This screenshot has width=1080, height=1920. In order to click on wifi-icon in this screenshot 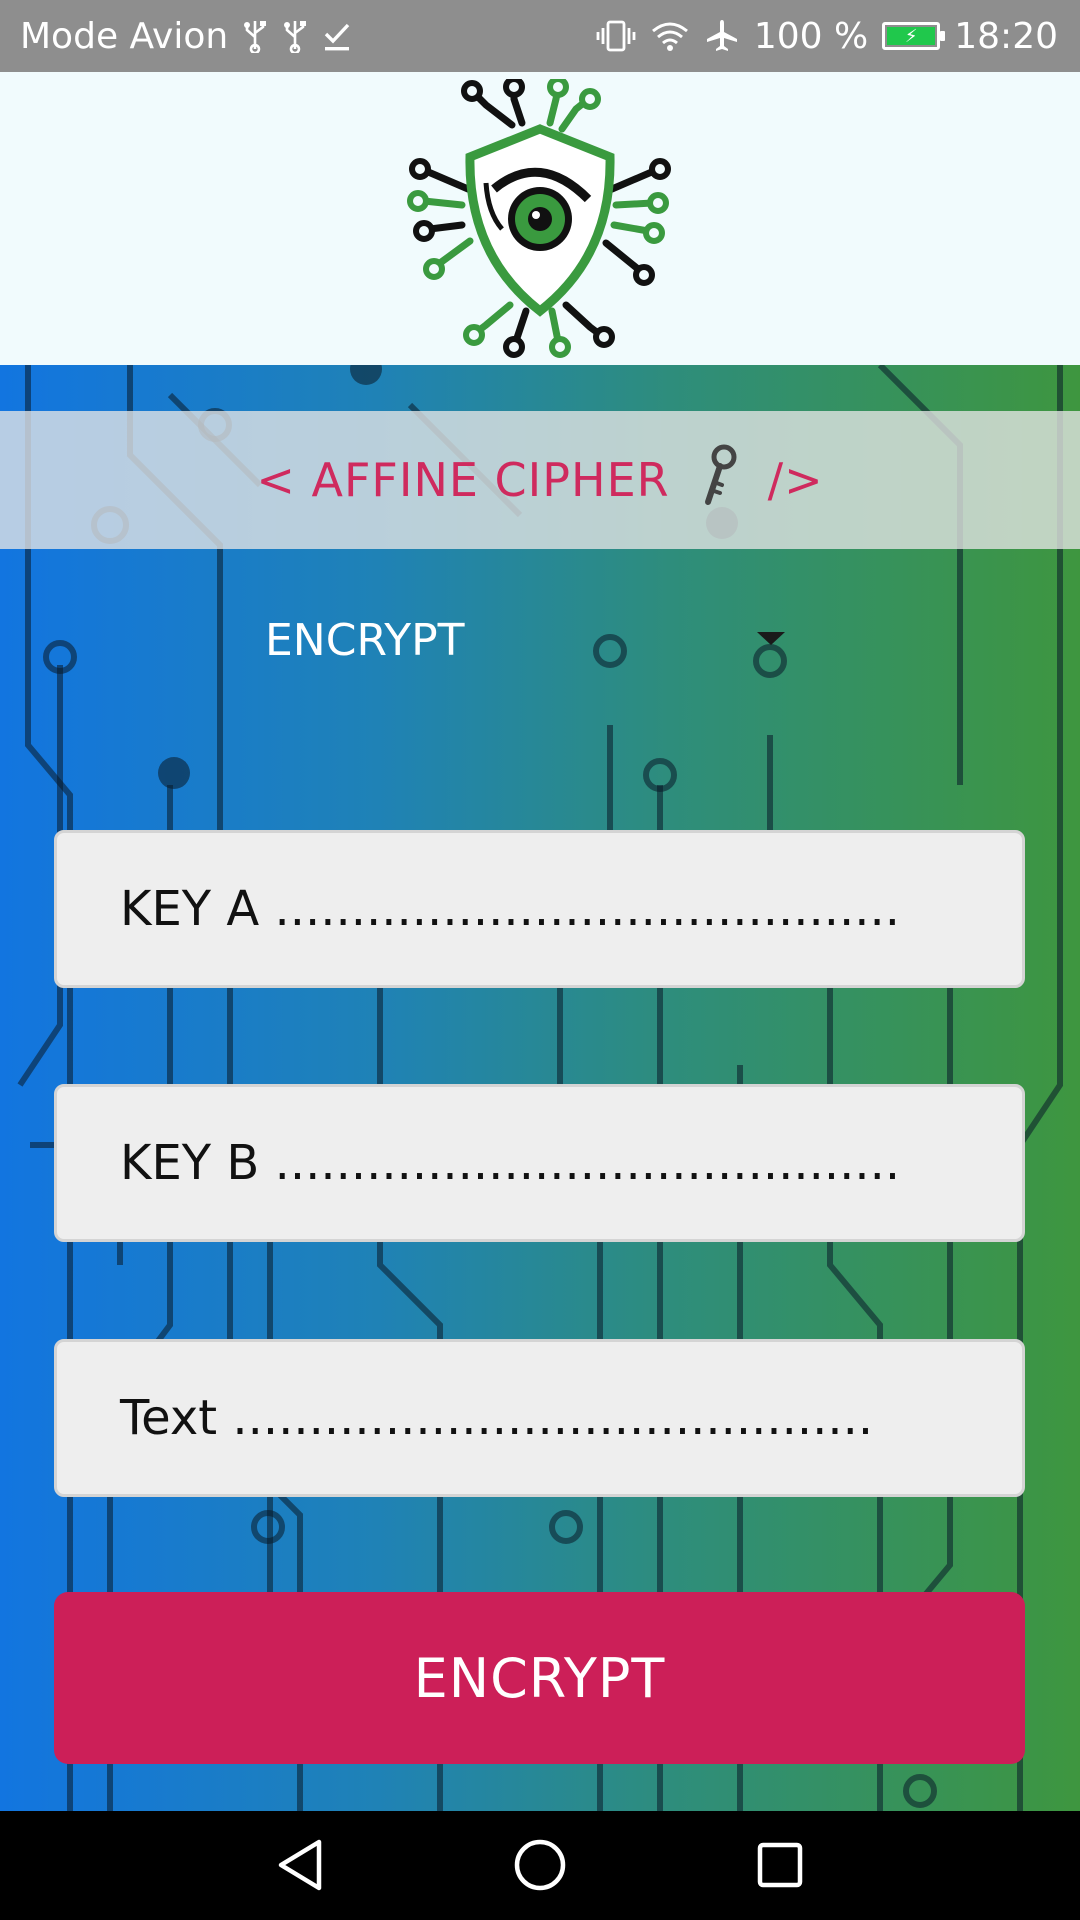, I will do `click(670, 36)`.